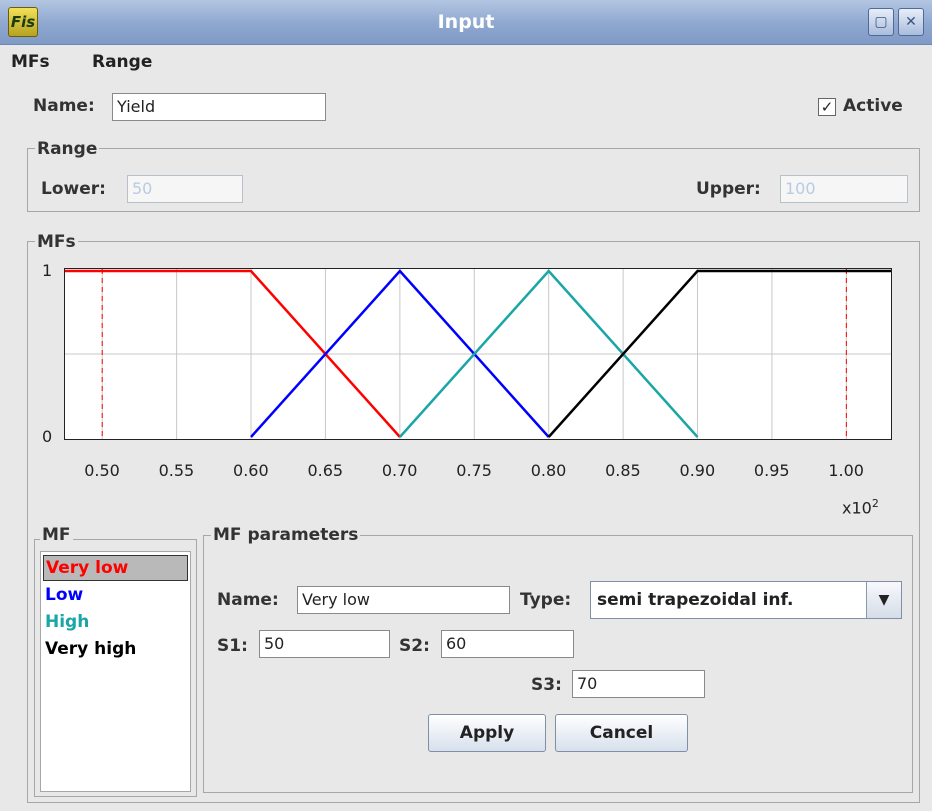  I want to click on checkmark-icon: ✓, so click(827, 107).